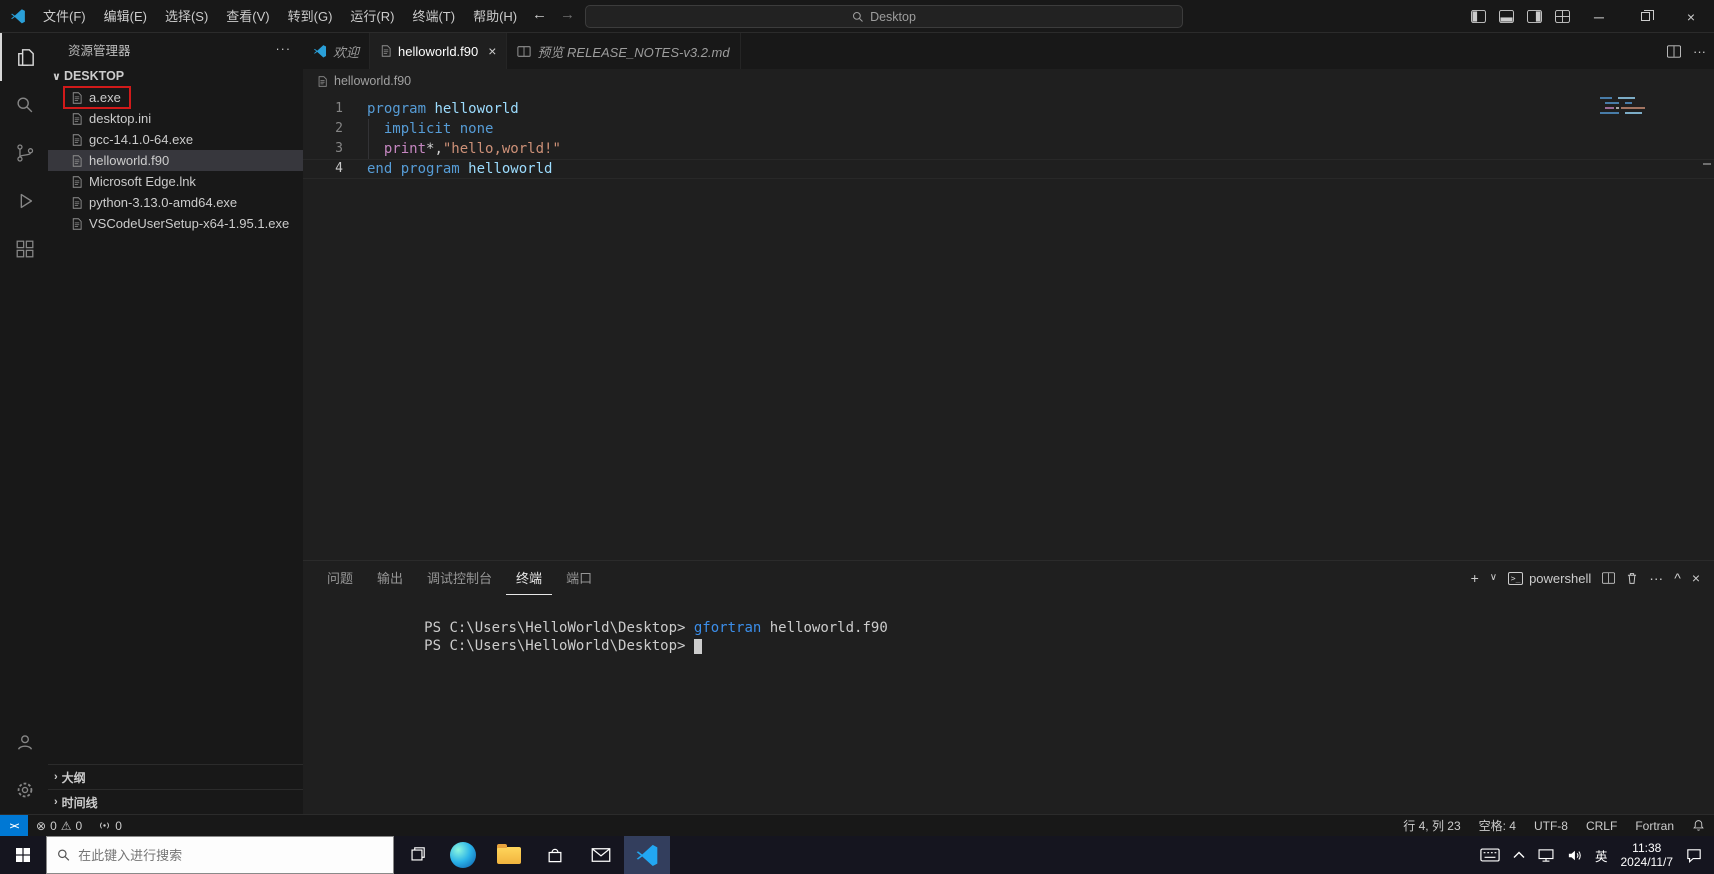 The height and width of the screenshot is (874, 1714). I want to click on folder-root: ∨ DESKTOP, so click(175, 76).